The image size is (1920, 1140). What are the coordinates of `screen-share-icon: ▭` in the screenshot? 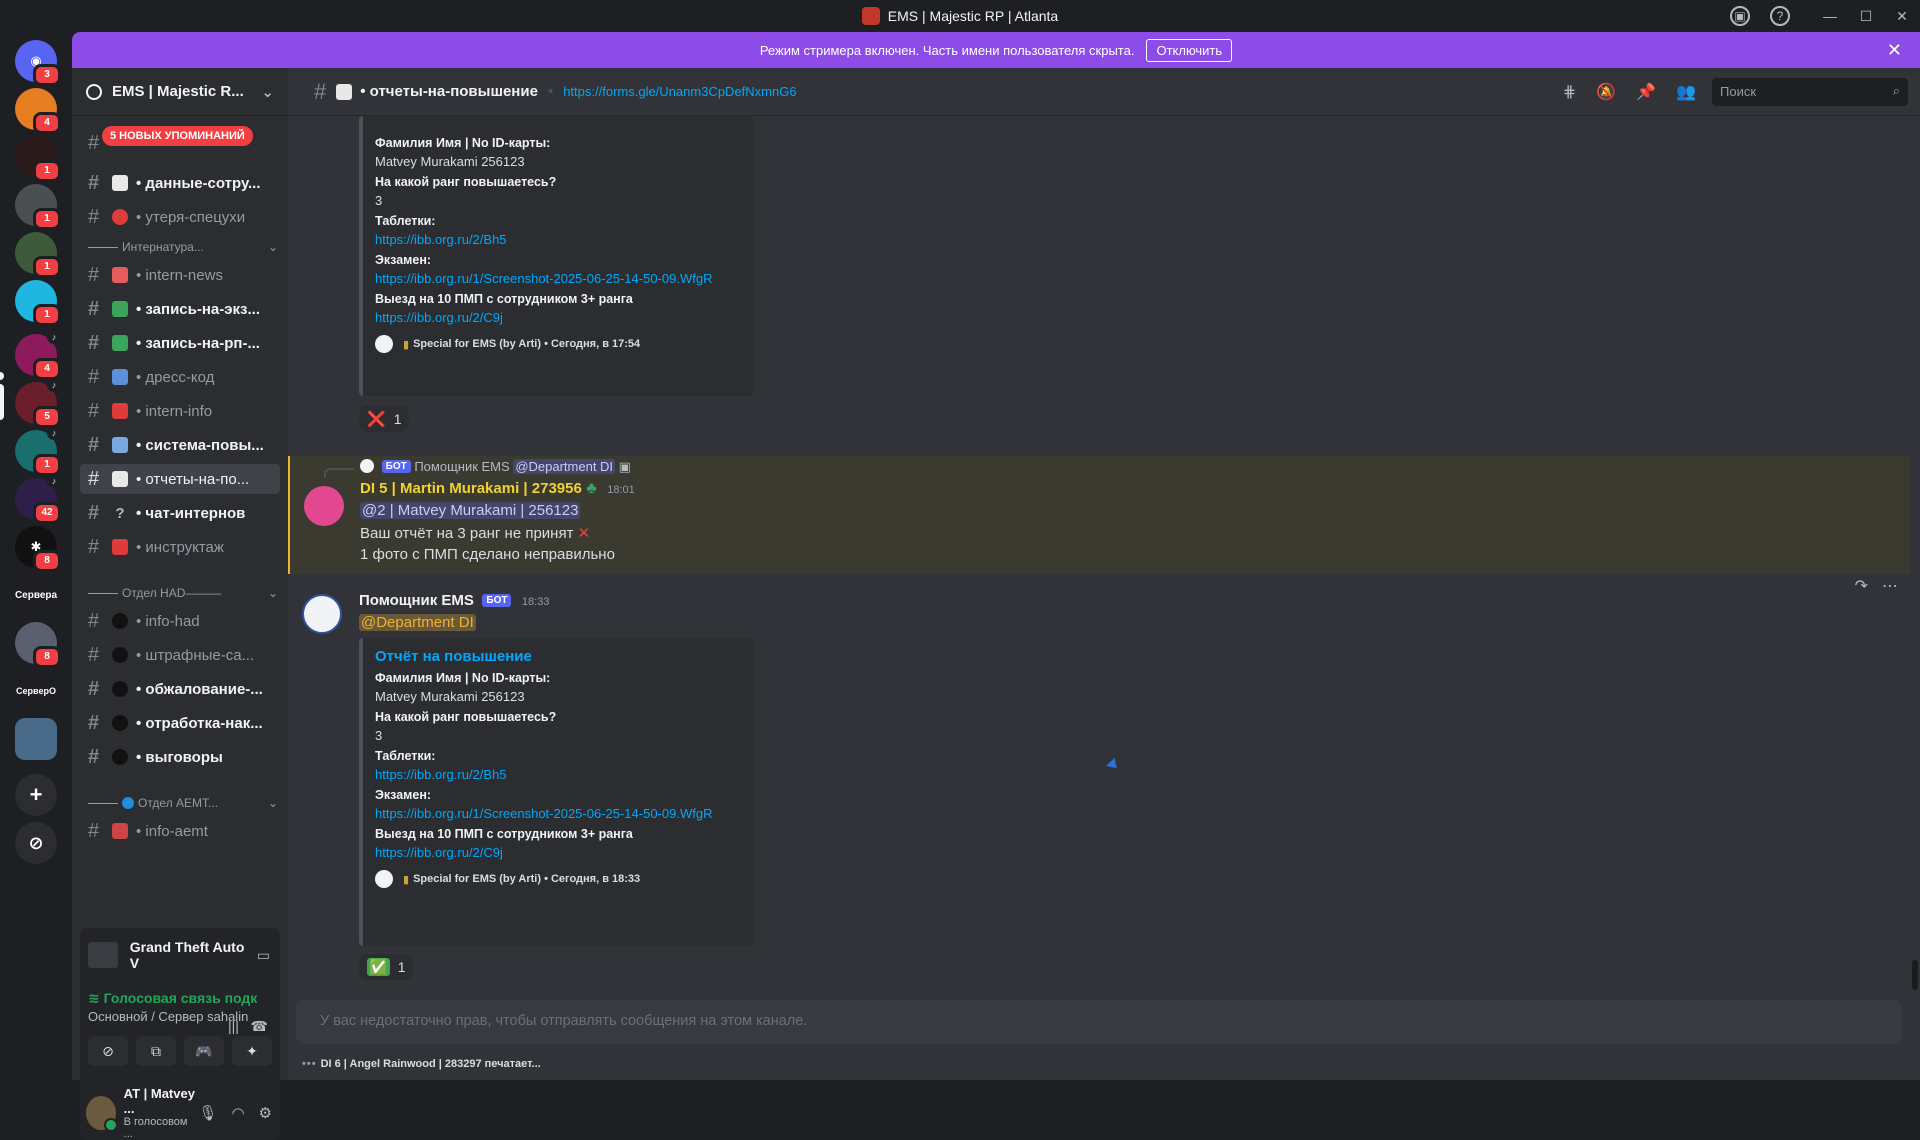 It's located at (263, 955).